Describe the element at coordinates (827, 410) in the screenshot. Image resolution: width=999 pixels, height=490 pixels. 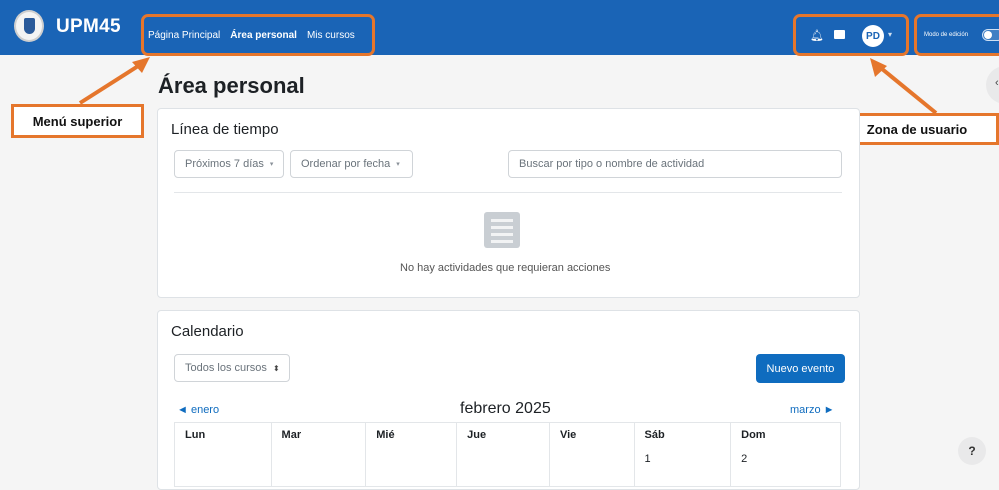
I see `arrow-right-icon: ►` at that location.